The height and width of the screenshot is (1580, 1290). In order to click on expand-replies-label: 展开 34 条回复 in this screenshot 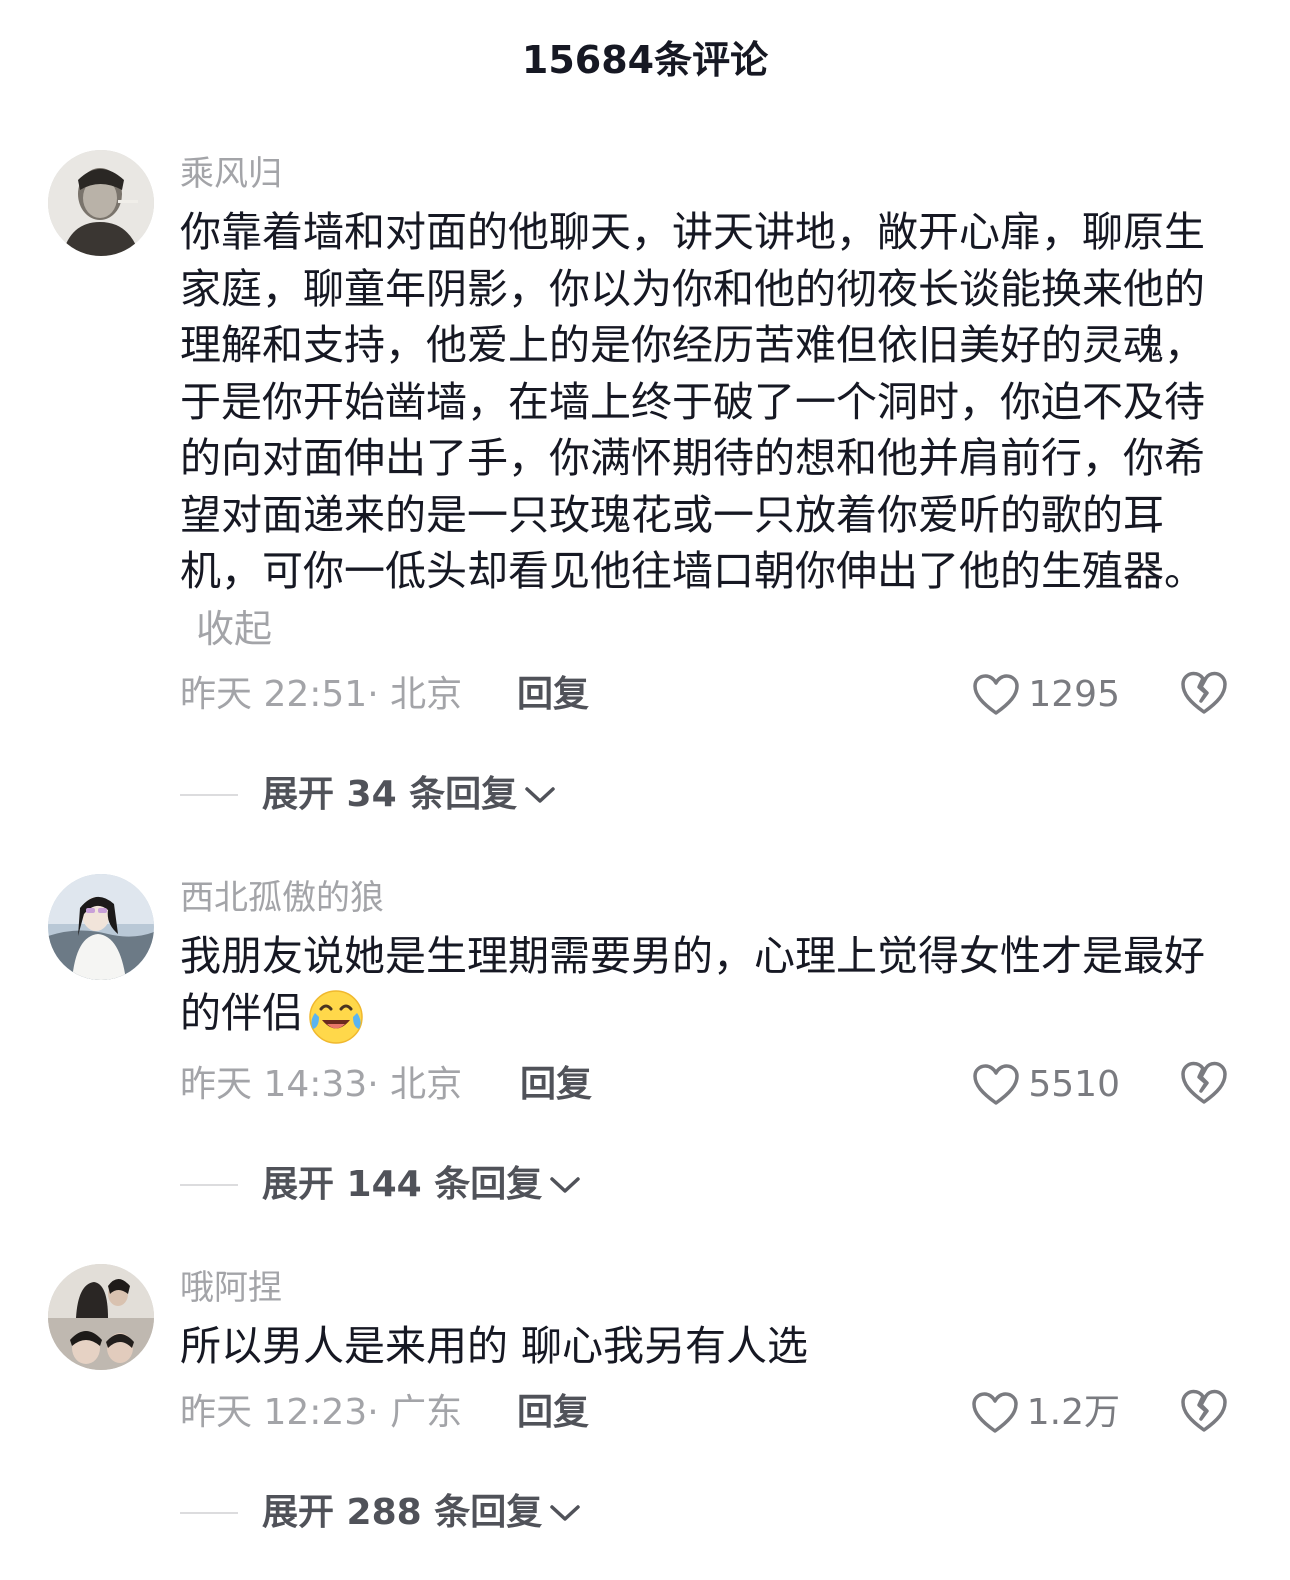, I will do `click(390, 794)`.